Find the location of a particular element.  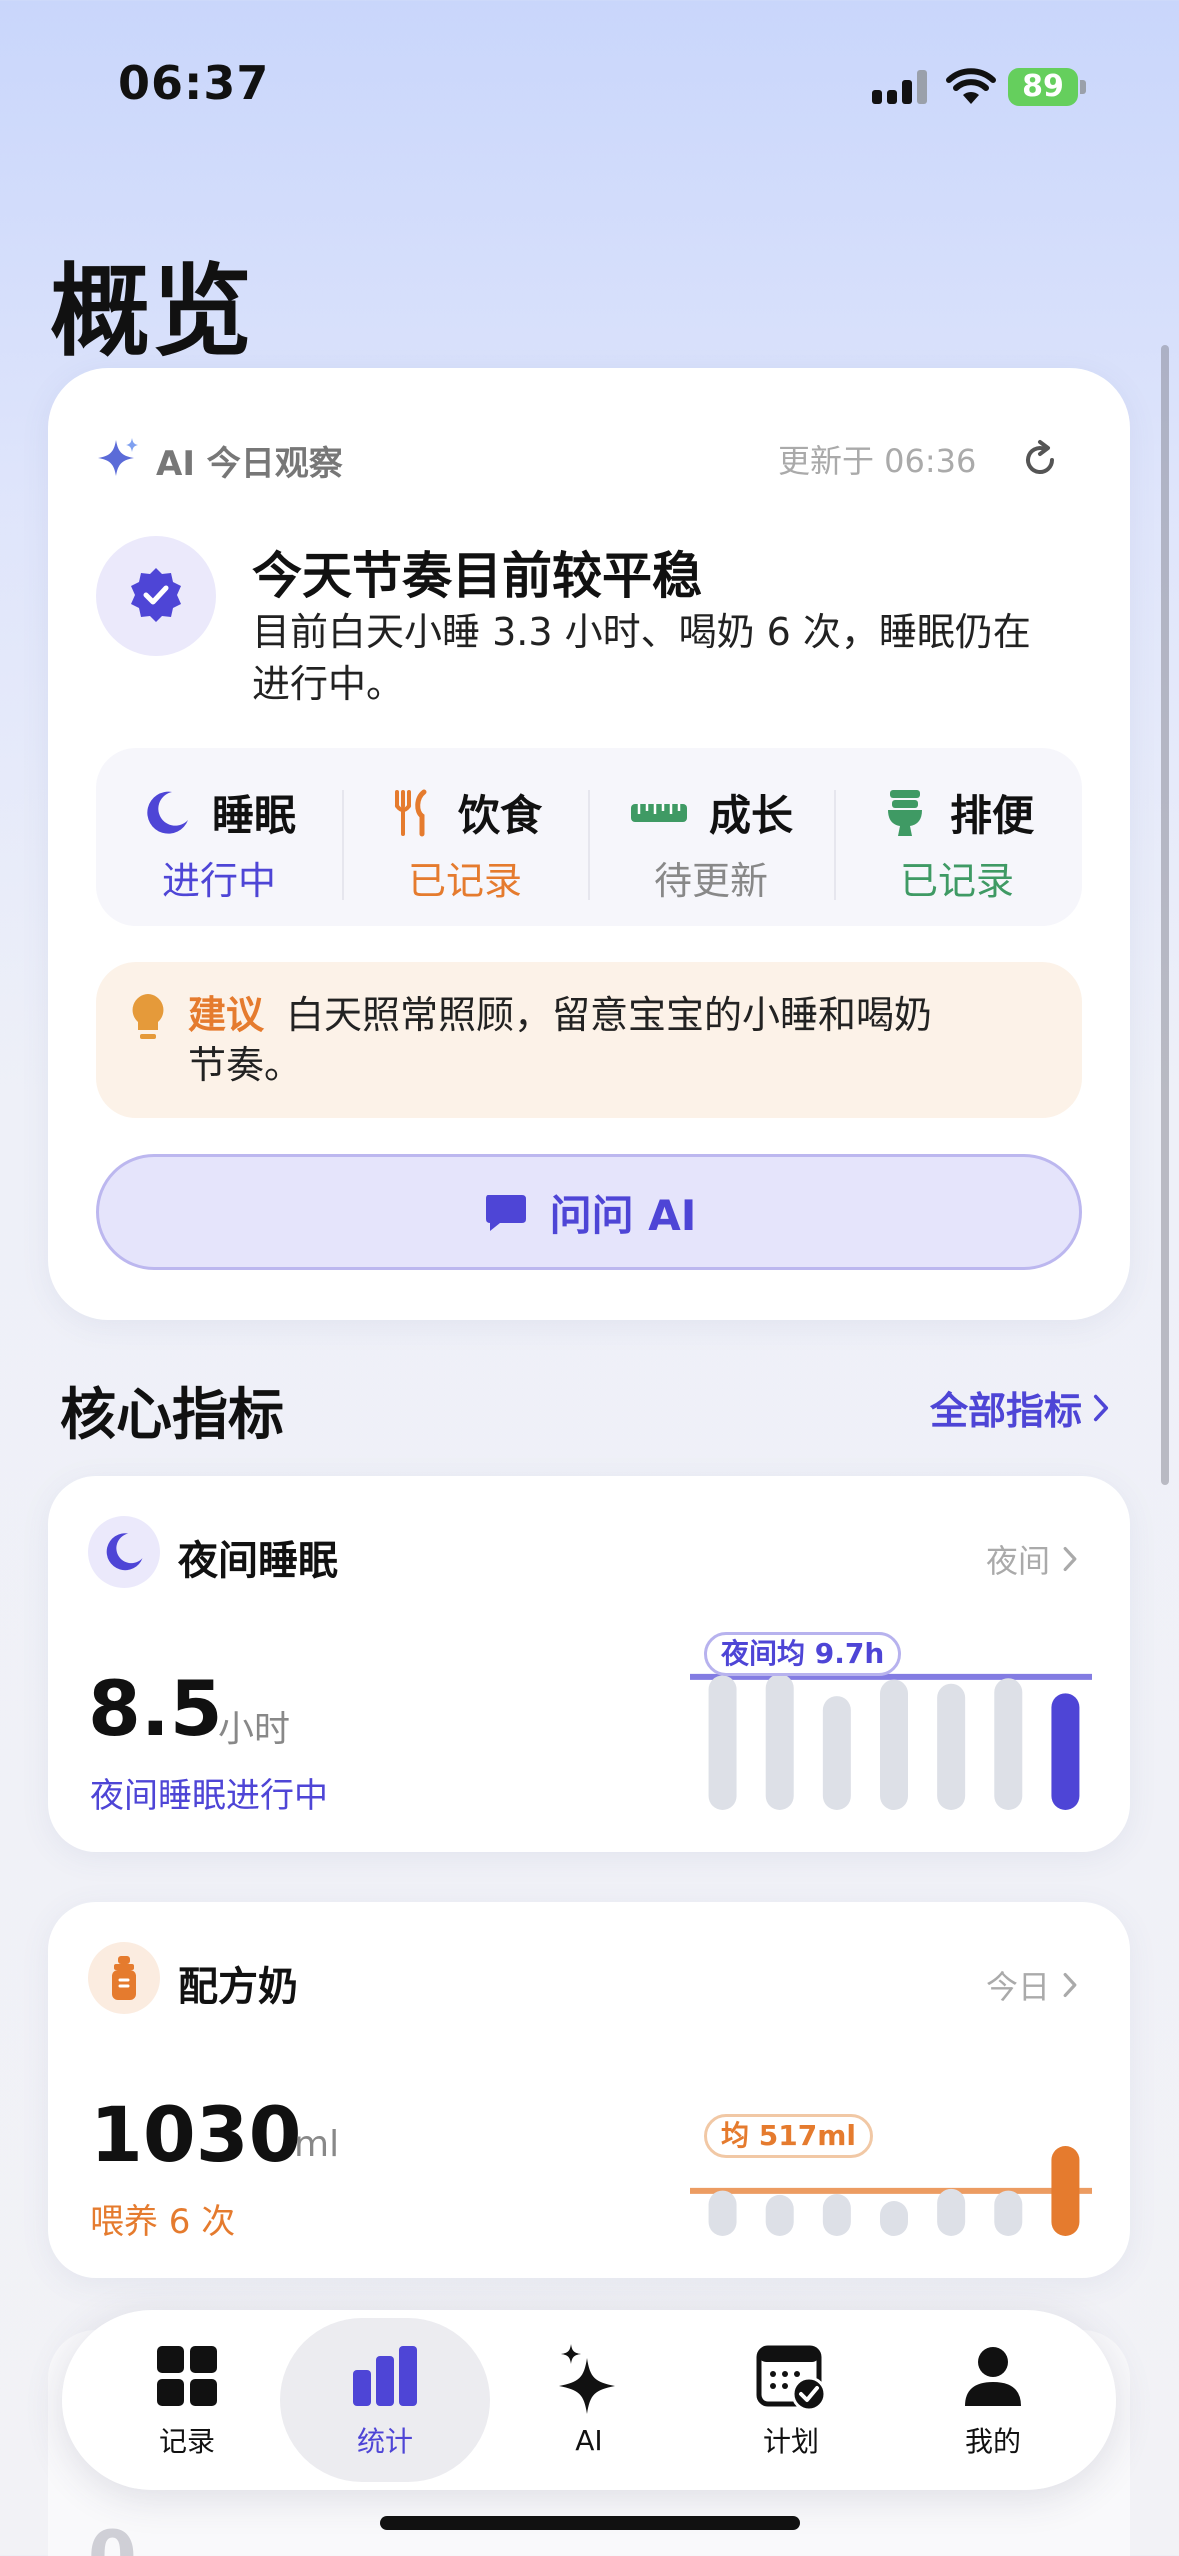

formula-period-label: 今日 is located at coordinates (1018, 1987).